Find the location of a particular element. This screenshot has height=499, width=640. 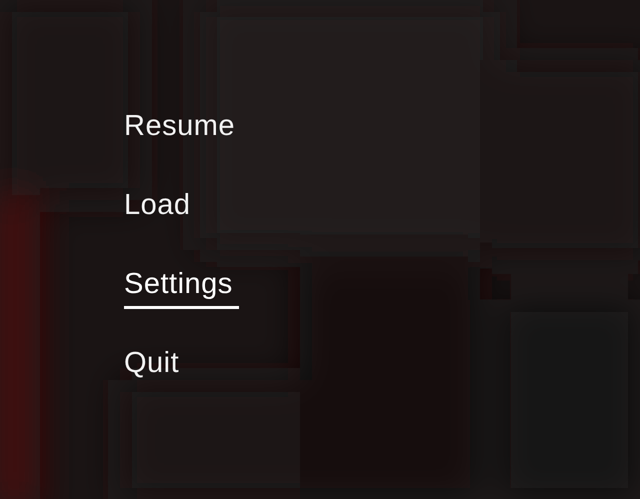

menu-item: Quit is located at coordinates (155, 366).